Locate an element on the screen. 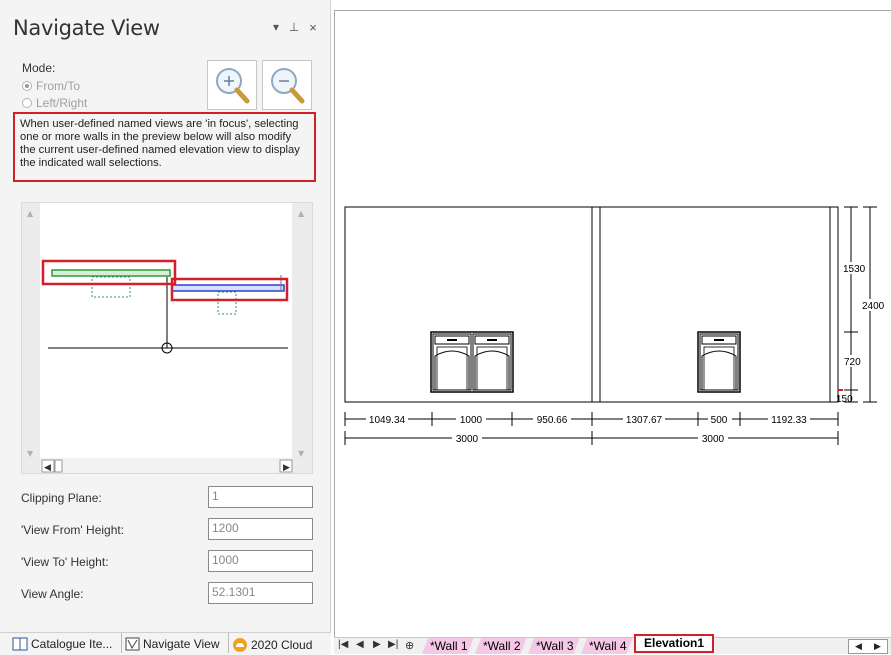 The width and height of the screenshot is (891, 655). dim-label: 2400 is located at coordinates (873, 306).